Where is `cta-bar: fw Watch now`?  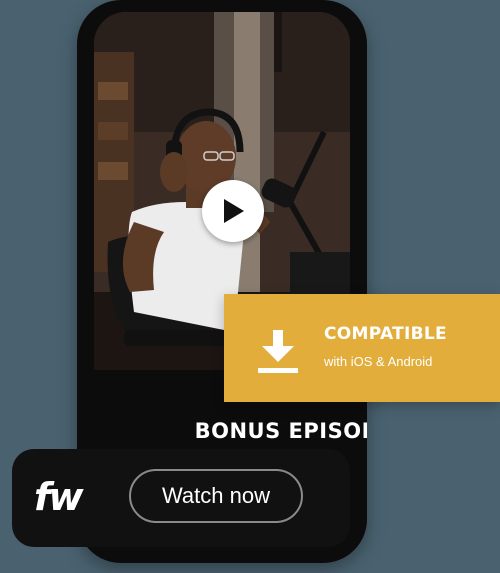
cta-bar: fw Watch now is located at coordinates (181, 498).